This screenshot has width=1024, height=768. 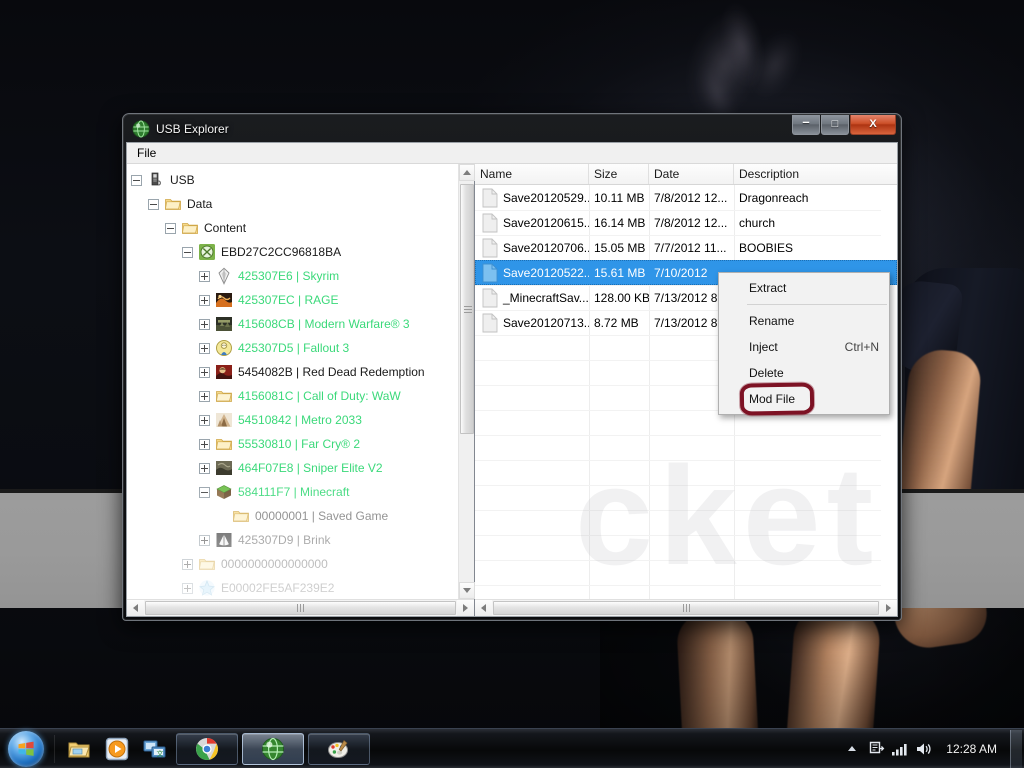 I want to click on tree-item-label: 54510842 | Metro 2033, so click(x=300, y=420).